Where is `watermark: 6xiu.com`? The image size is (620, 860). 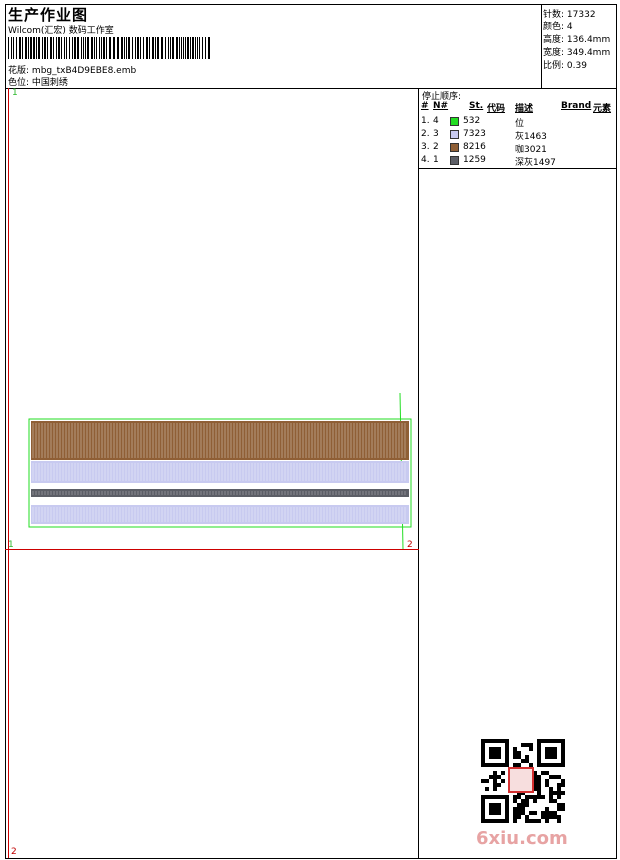
watermark: 6xiu.com is located at coordinates (522, 838).